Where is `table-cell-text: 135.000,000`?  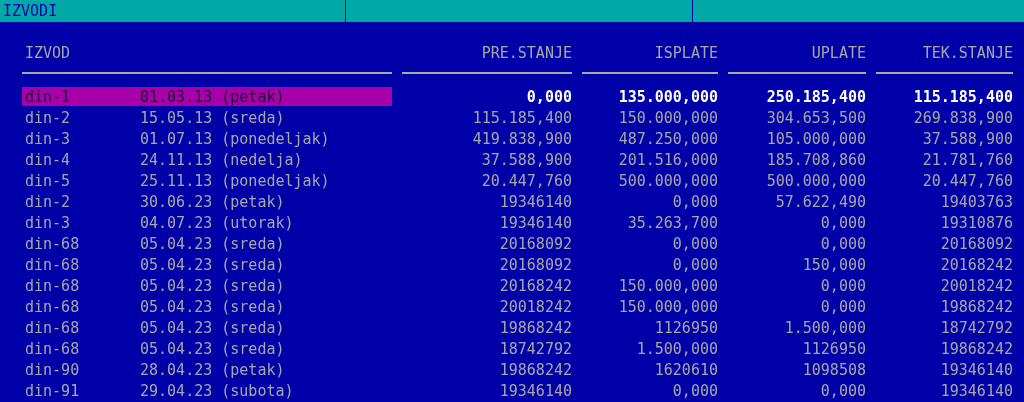 table-cell-text: 135.000,000 is located at coordinates (667, 96).